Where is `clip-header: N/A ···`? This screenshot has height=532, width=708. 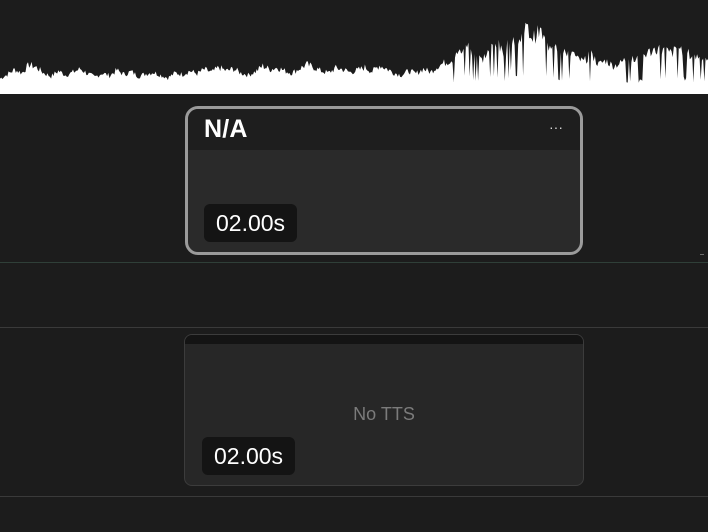
clip-header: N/A ··· is located at coordinates (384, 129).